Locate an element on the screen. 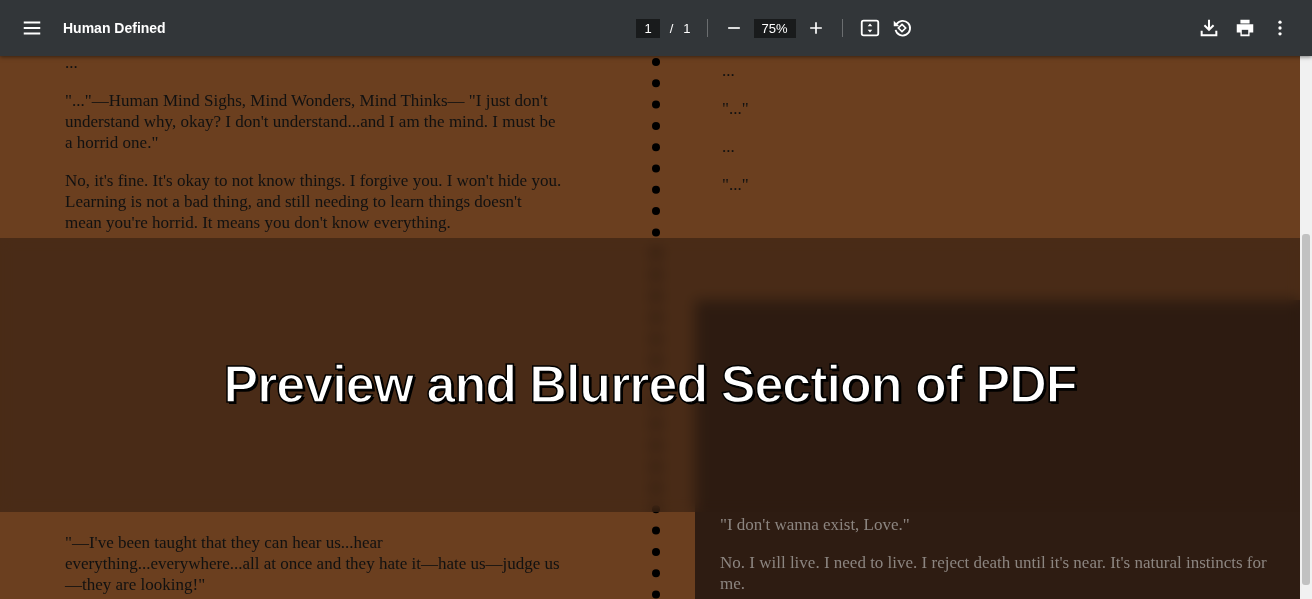  paragraph: "—I've been taught that they can hear us...hear everything...everywhere...all at once and they hate it—hate us—judge us—they are looking!" is located at coordinates (313, 563).